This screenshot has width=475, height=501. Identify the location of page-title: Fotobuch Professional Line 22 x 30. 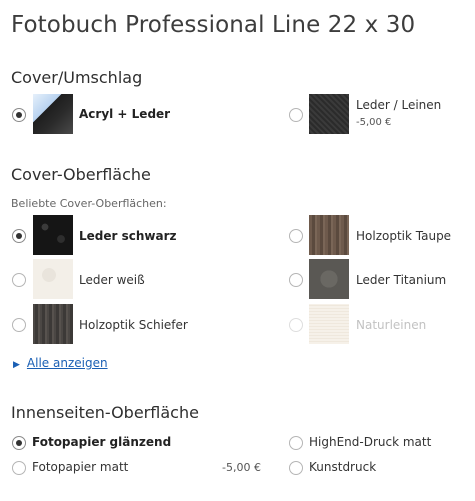
(213, 25).